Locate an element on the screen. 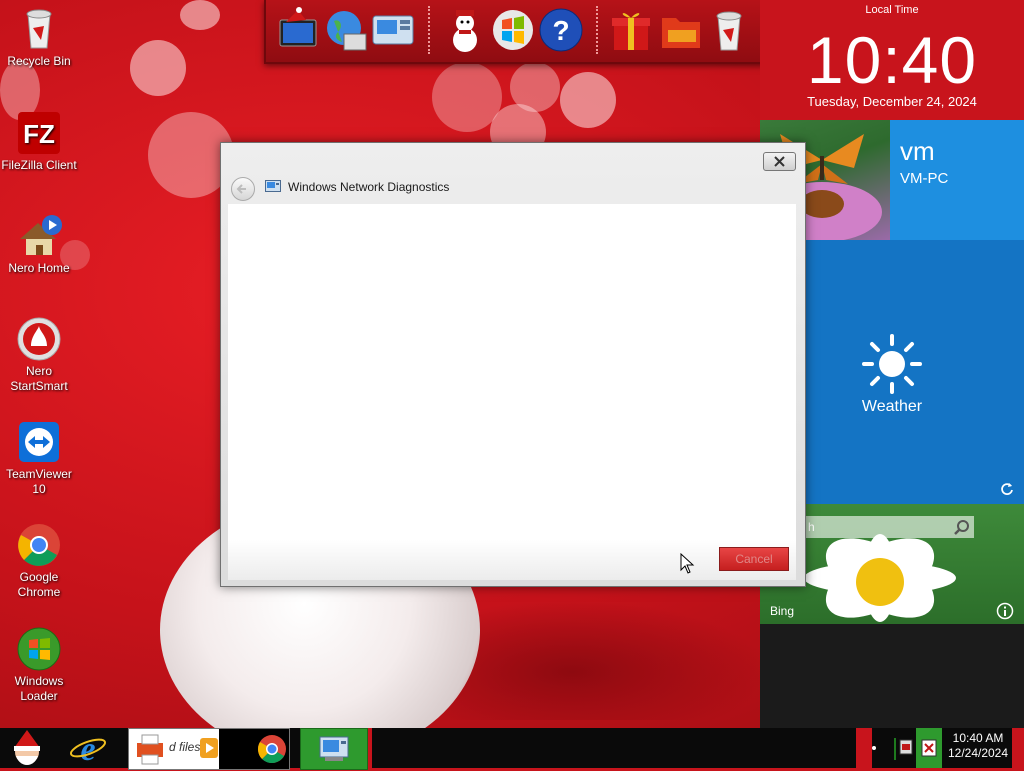 The width and height of the screenshot is (1024, 771). dialog-footer is located at coordinates (512, 560).